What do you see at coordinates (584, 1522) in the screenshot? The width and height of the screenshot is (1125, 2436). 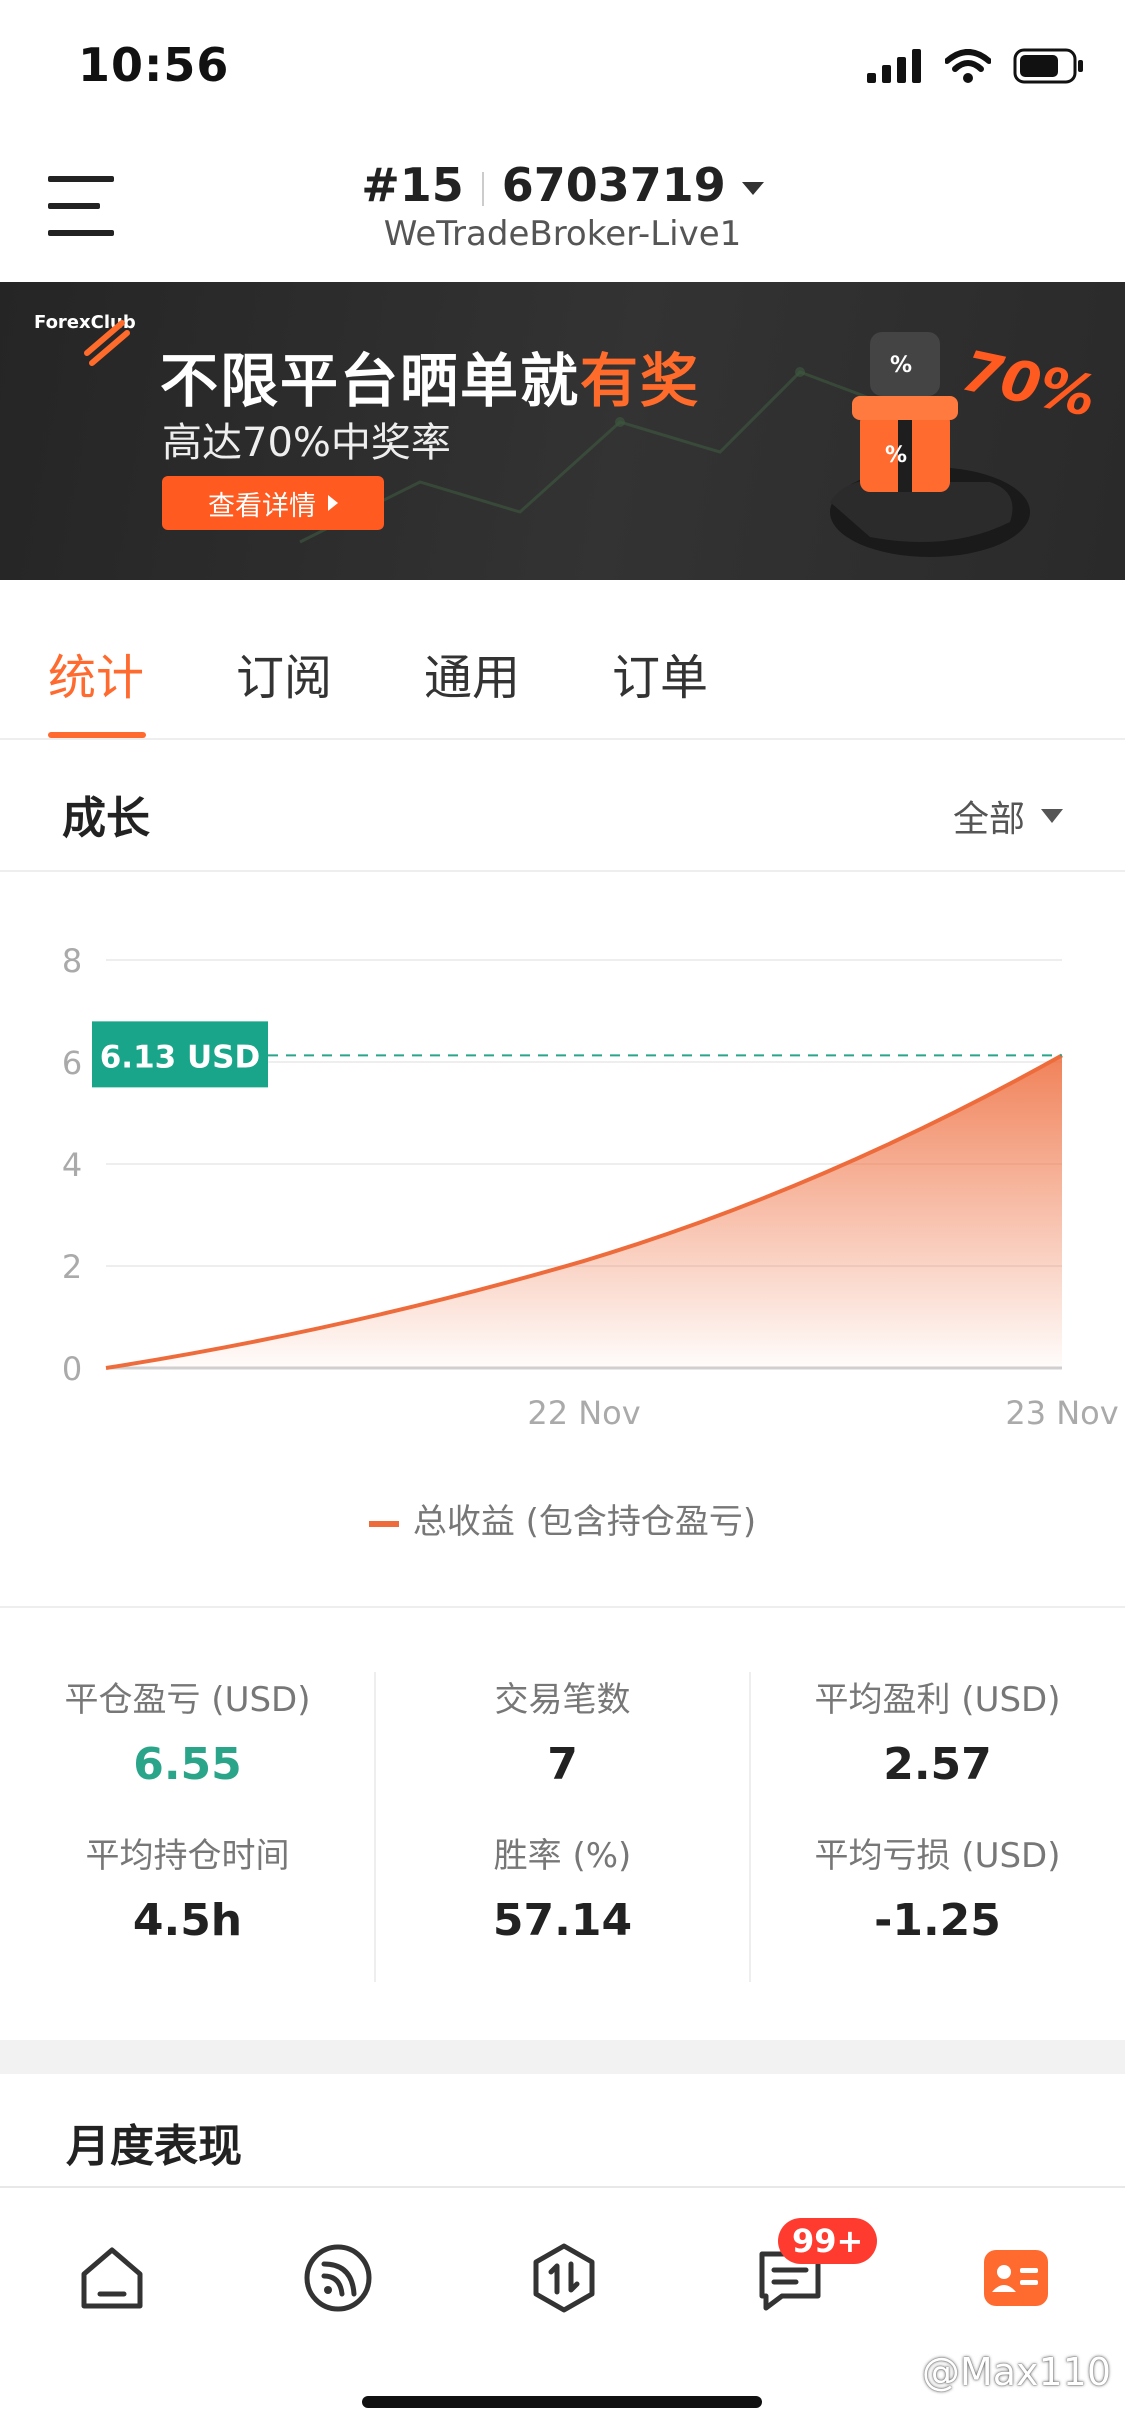 I see `legend-label: 总收益 (包含持仓盈亏)` at bounding box center [584, 1522].